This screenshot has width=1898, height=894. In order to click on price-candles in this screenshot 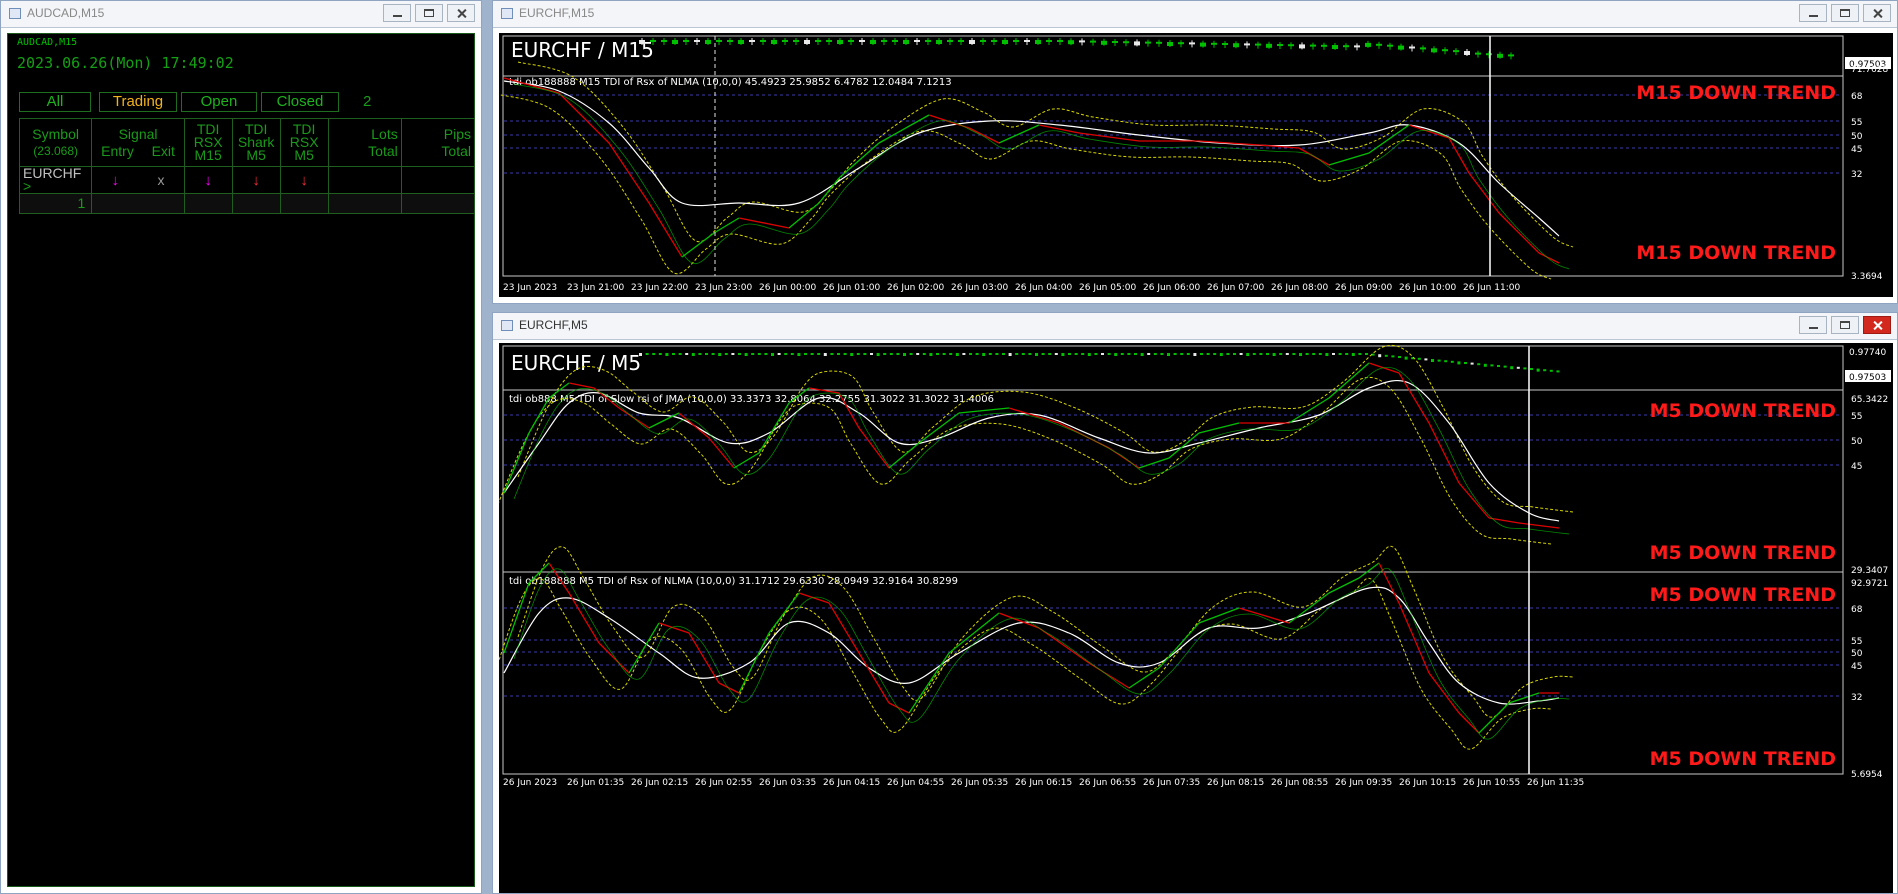, I will do `click(1099, 363)`.